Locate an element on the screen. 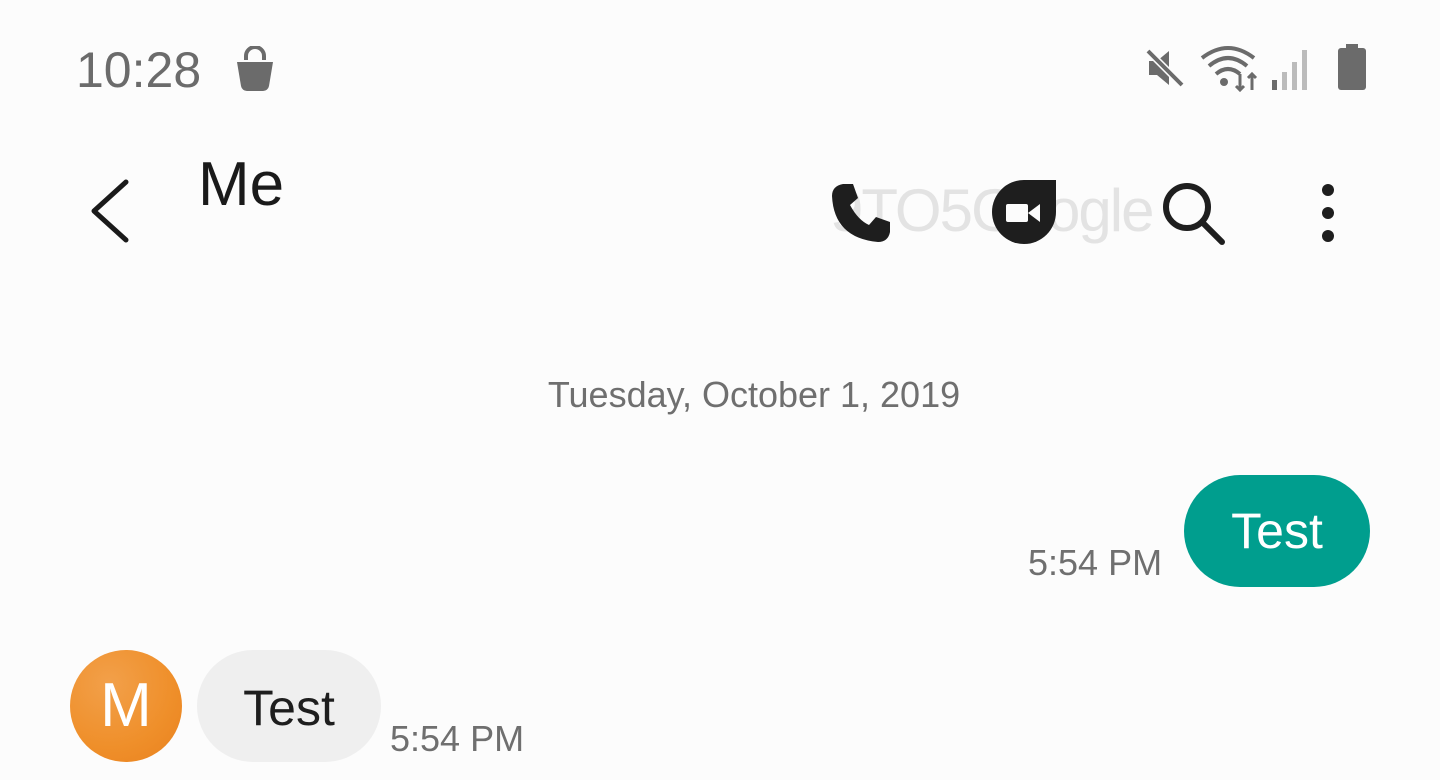  shopping-bag-icon is located at coordinates (255, 69).